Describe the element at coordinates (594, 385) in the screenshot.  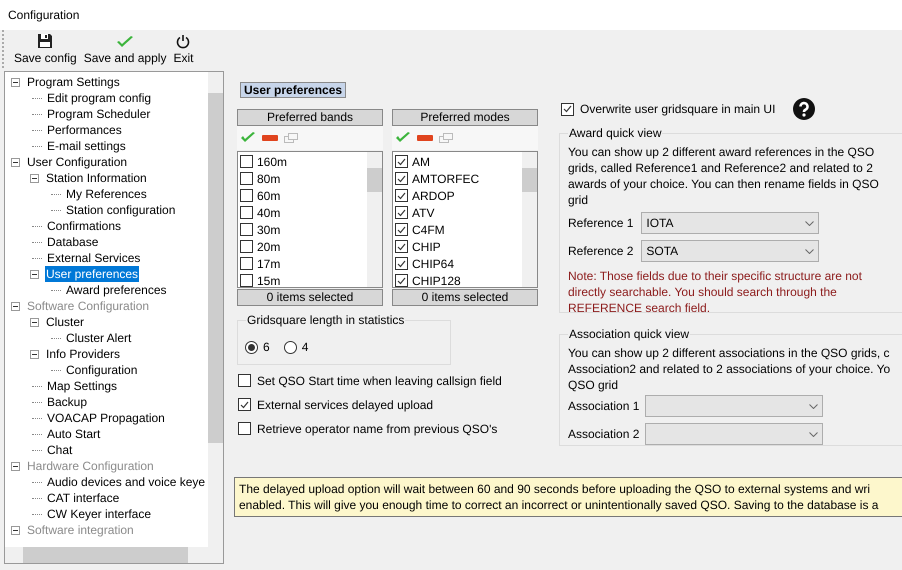
I see `description-text: QSO grid` at that location.